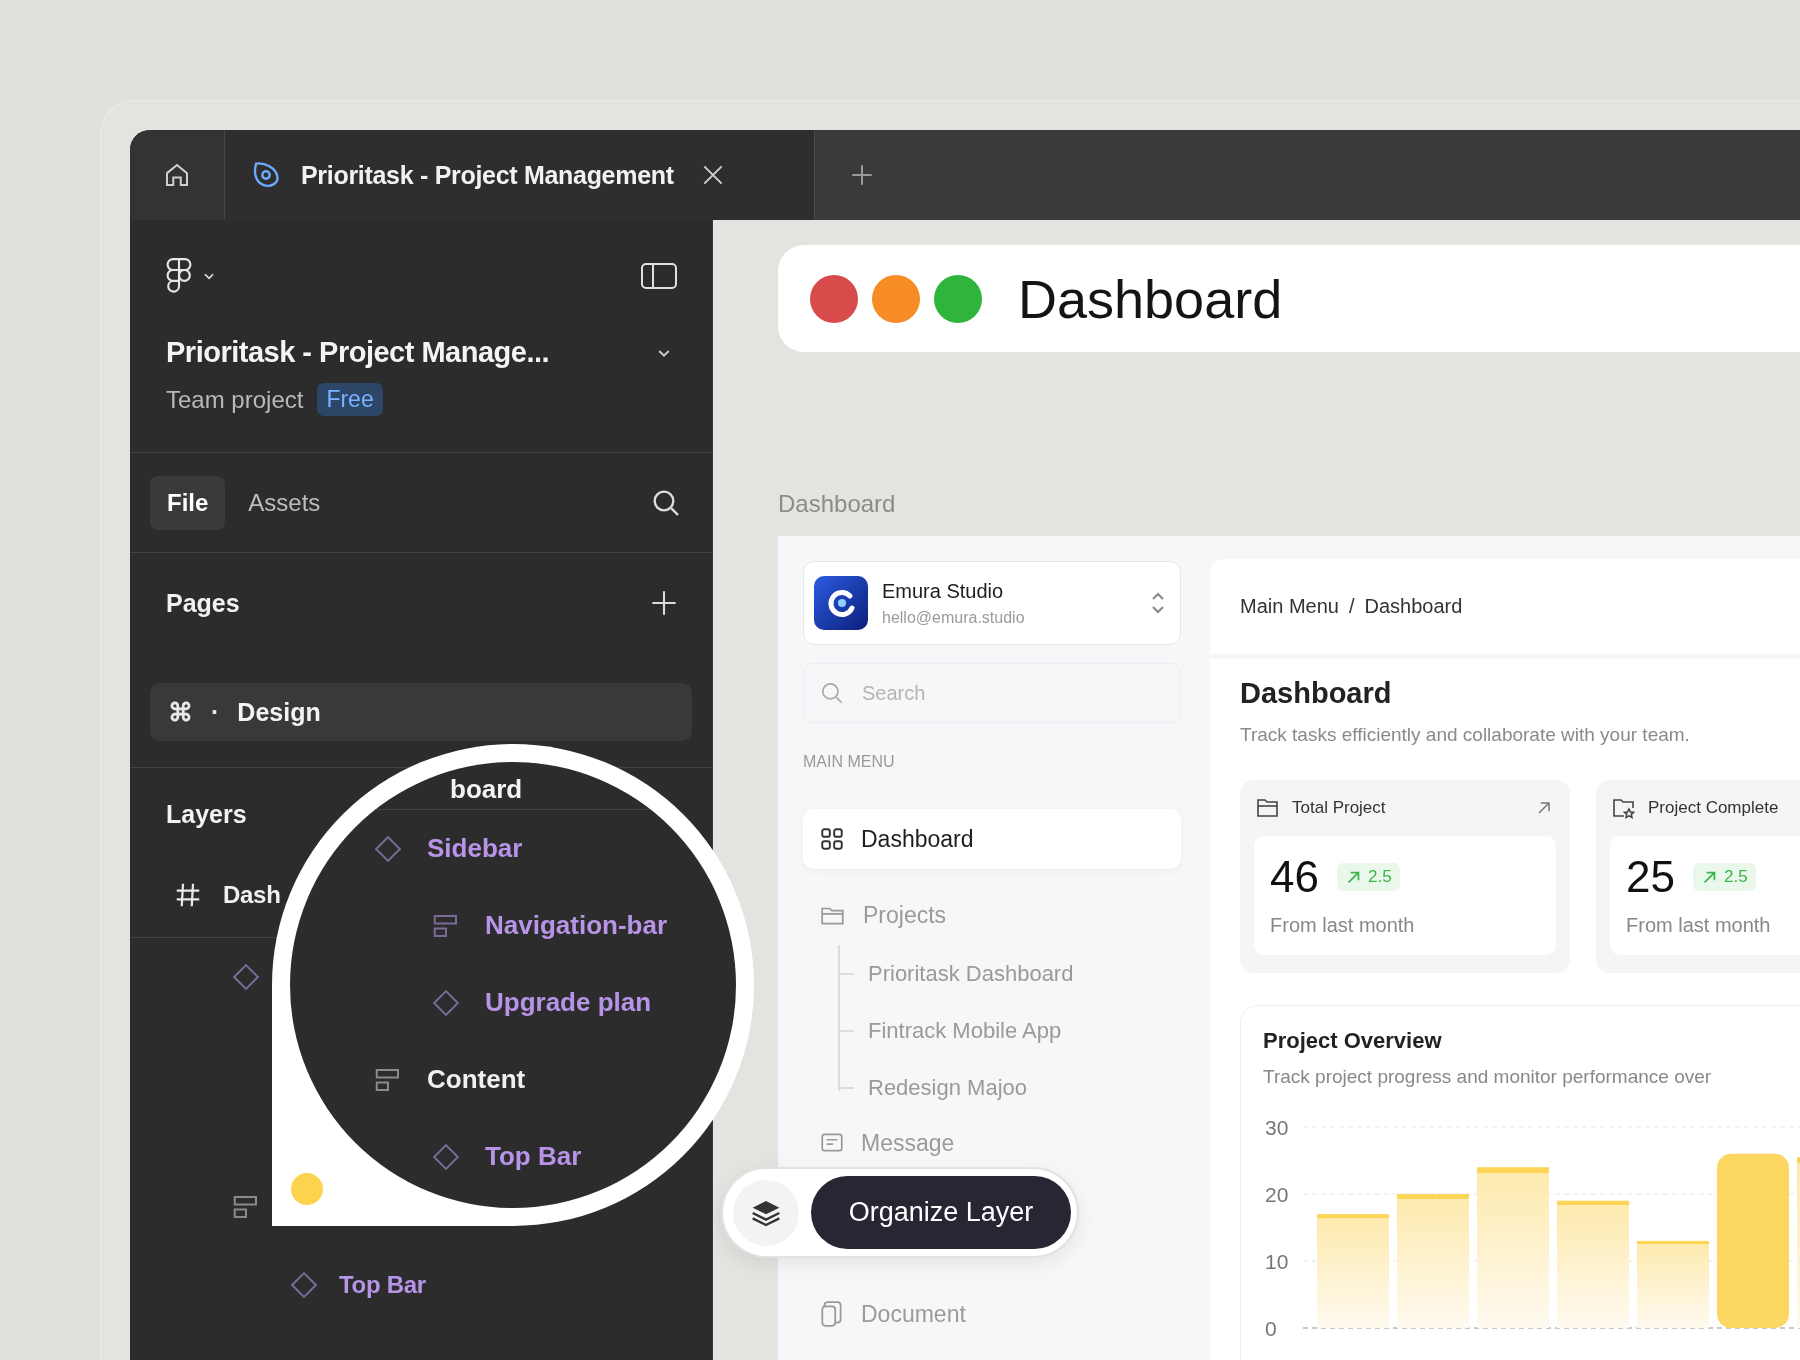  What do you see at coordinates (664, 603) in the screenshot?
I see `plus-icon` at bounding box center [664, 603].